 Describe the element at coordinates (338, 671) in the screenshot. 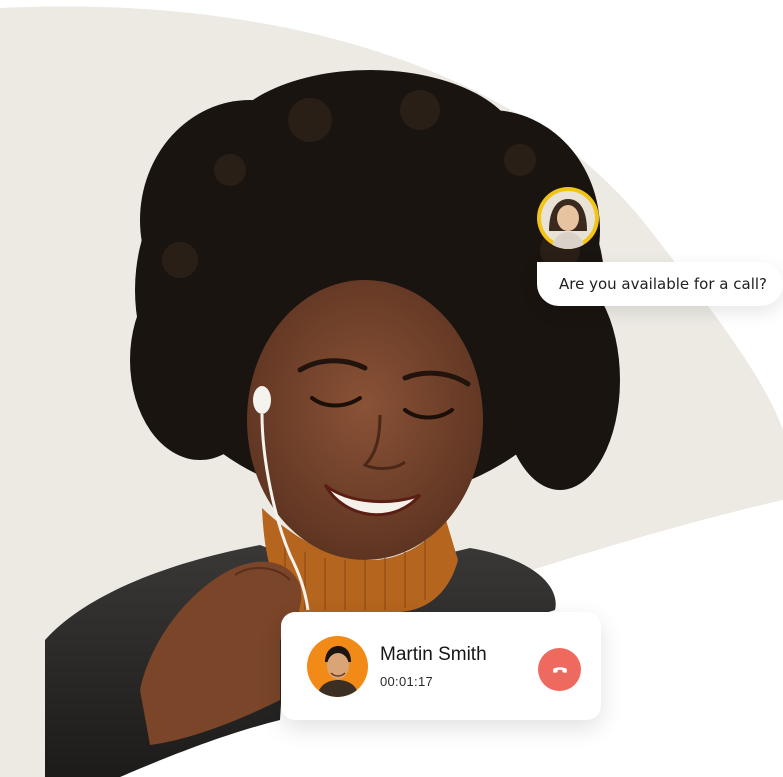

I see `man-avatar-icon` at that location.